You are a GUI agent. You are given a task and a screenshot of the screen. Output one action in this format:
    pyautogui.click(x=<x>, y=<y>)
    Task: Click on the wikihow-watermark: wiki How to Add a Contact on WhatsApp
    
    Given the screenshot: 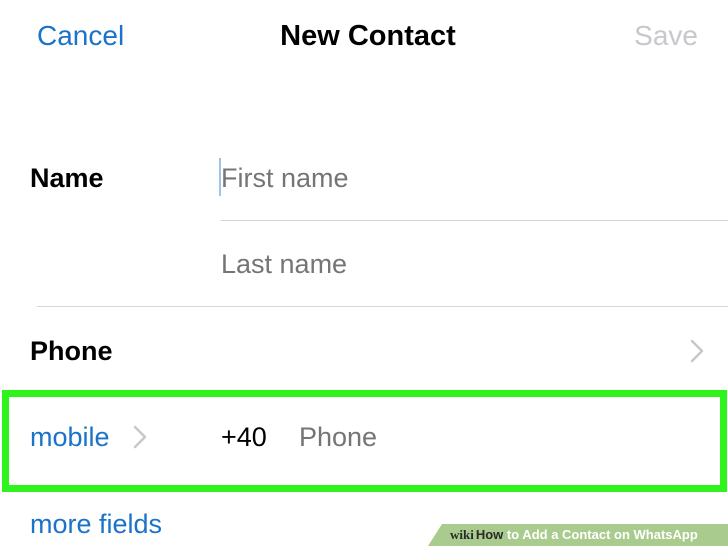 What is the action you would take?
    pyautogui.click(x=578, y=535)
    